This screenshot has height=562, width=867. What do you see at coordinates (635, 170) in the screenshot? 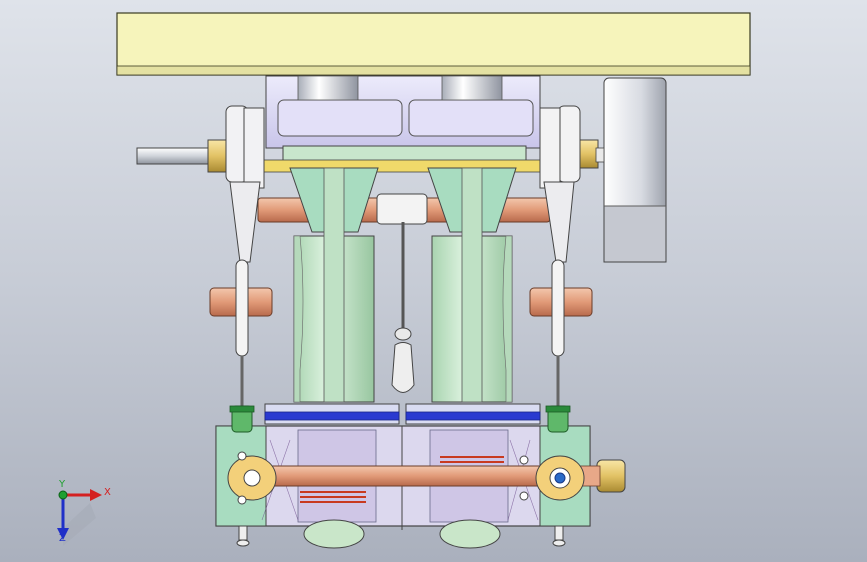
I see `flywheel` at bounding box center [635, 170].